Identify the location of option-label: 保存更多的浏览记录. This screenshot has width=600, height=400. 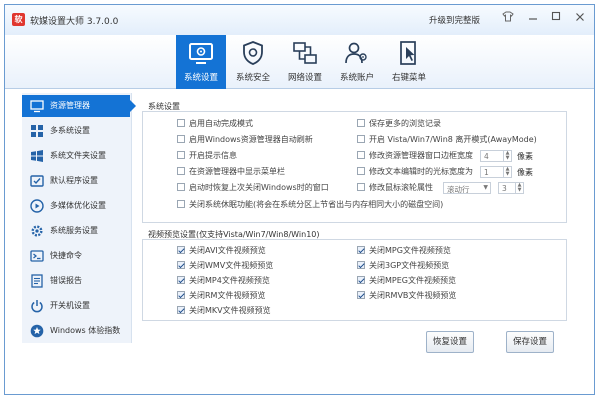
(405, 123).